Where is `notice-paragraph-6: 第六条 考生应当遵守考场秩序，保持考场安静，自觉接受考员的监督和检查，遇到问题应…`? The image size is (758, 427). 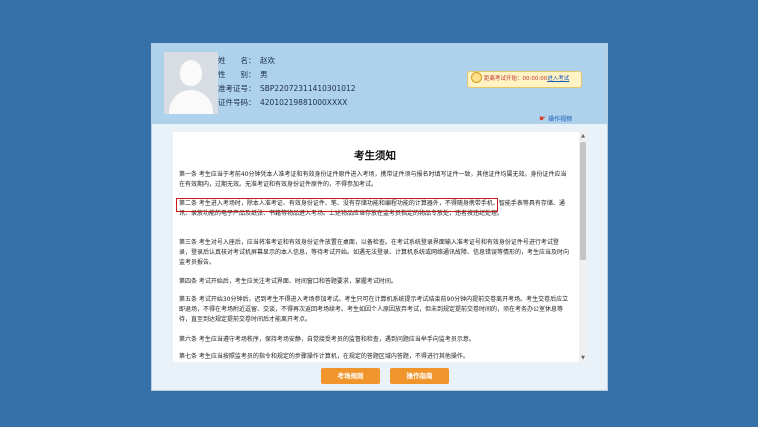 notice-paragraph-6: 第六条 考生应当遵守考场秩序，保持考场安静，自觉接受考员的监督和检查，遇到问题应… is located at coordinates (327, 339).